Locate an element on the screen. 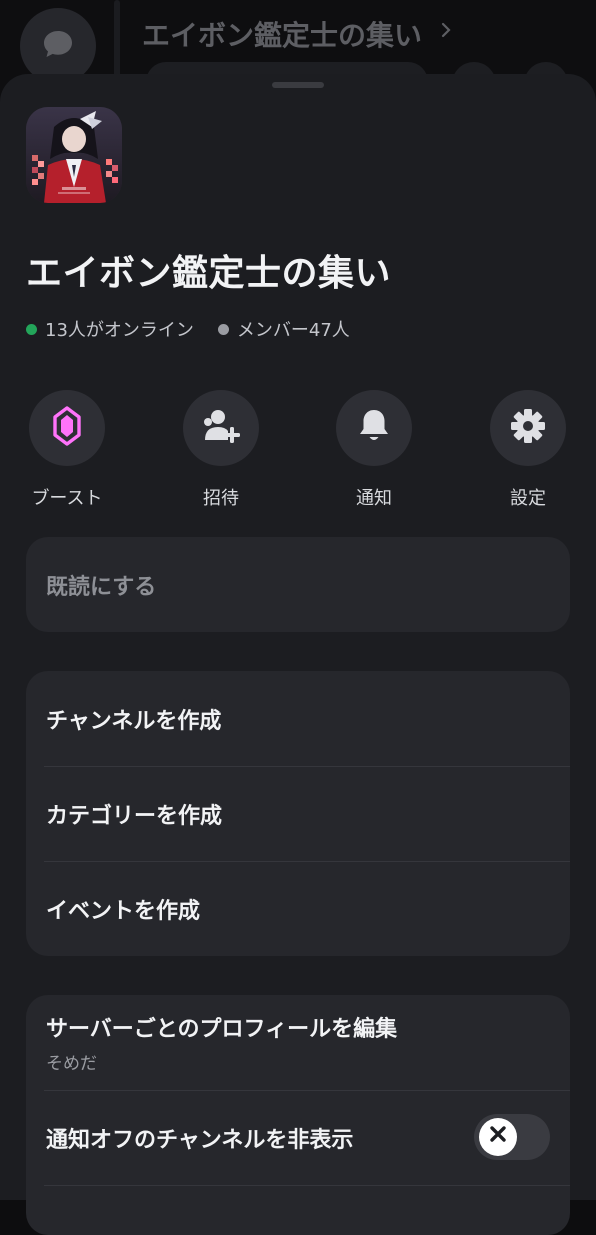 This screenshot has width=596, height=1235. background-server-title: エイボン鑑定士の集い is located at coordinates (282, 34).